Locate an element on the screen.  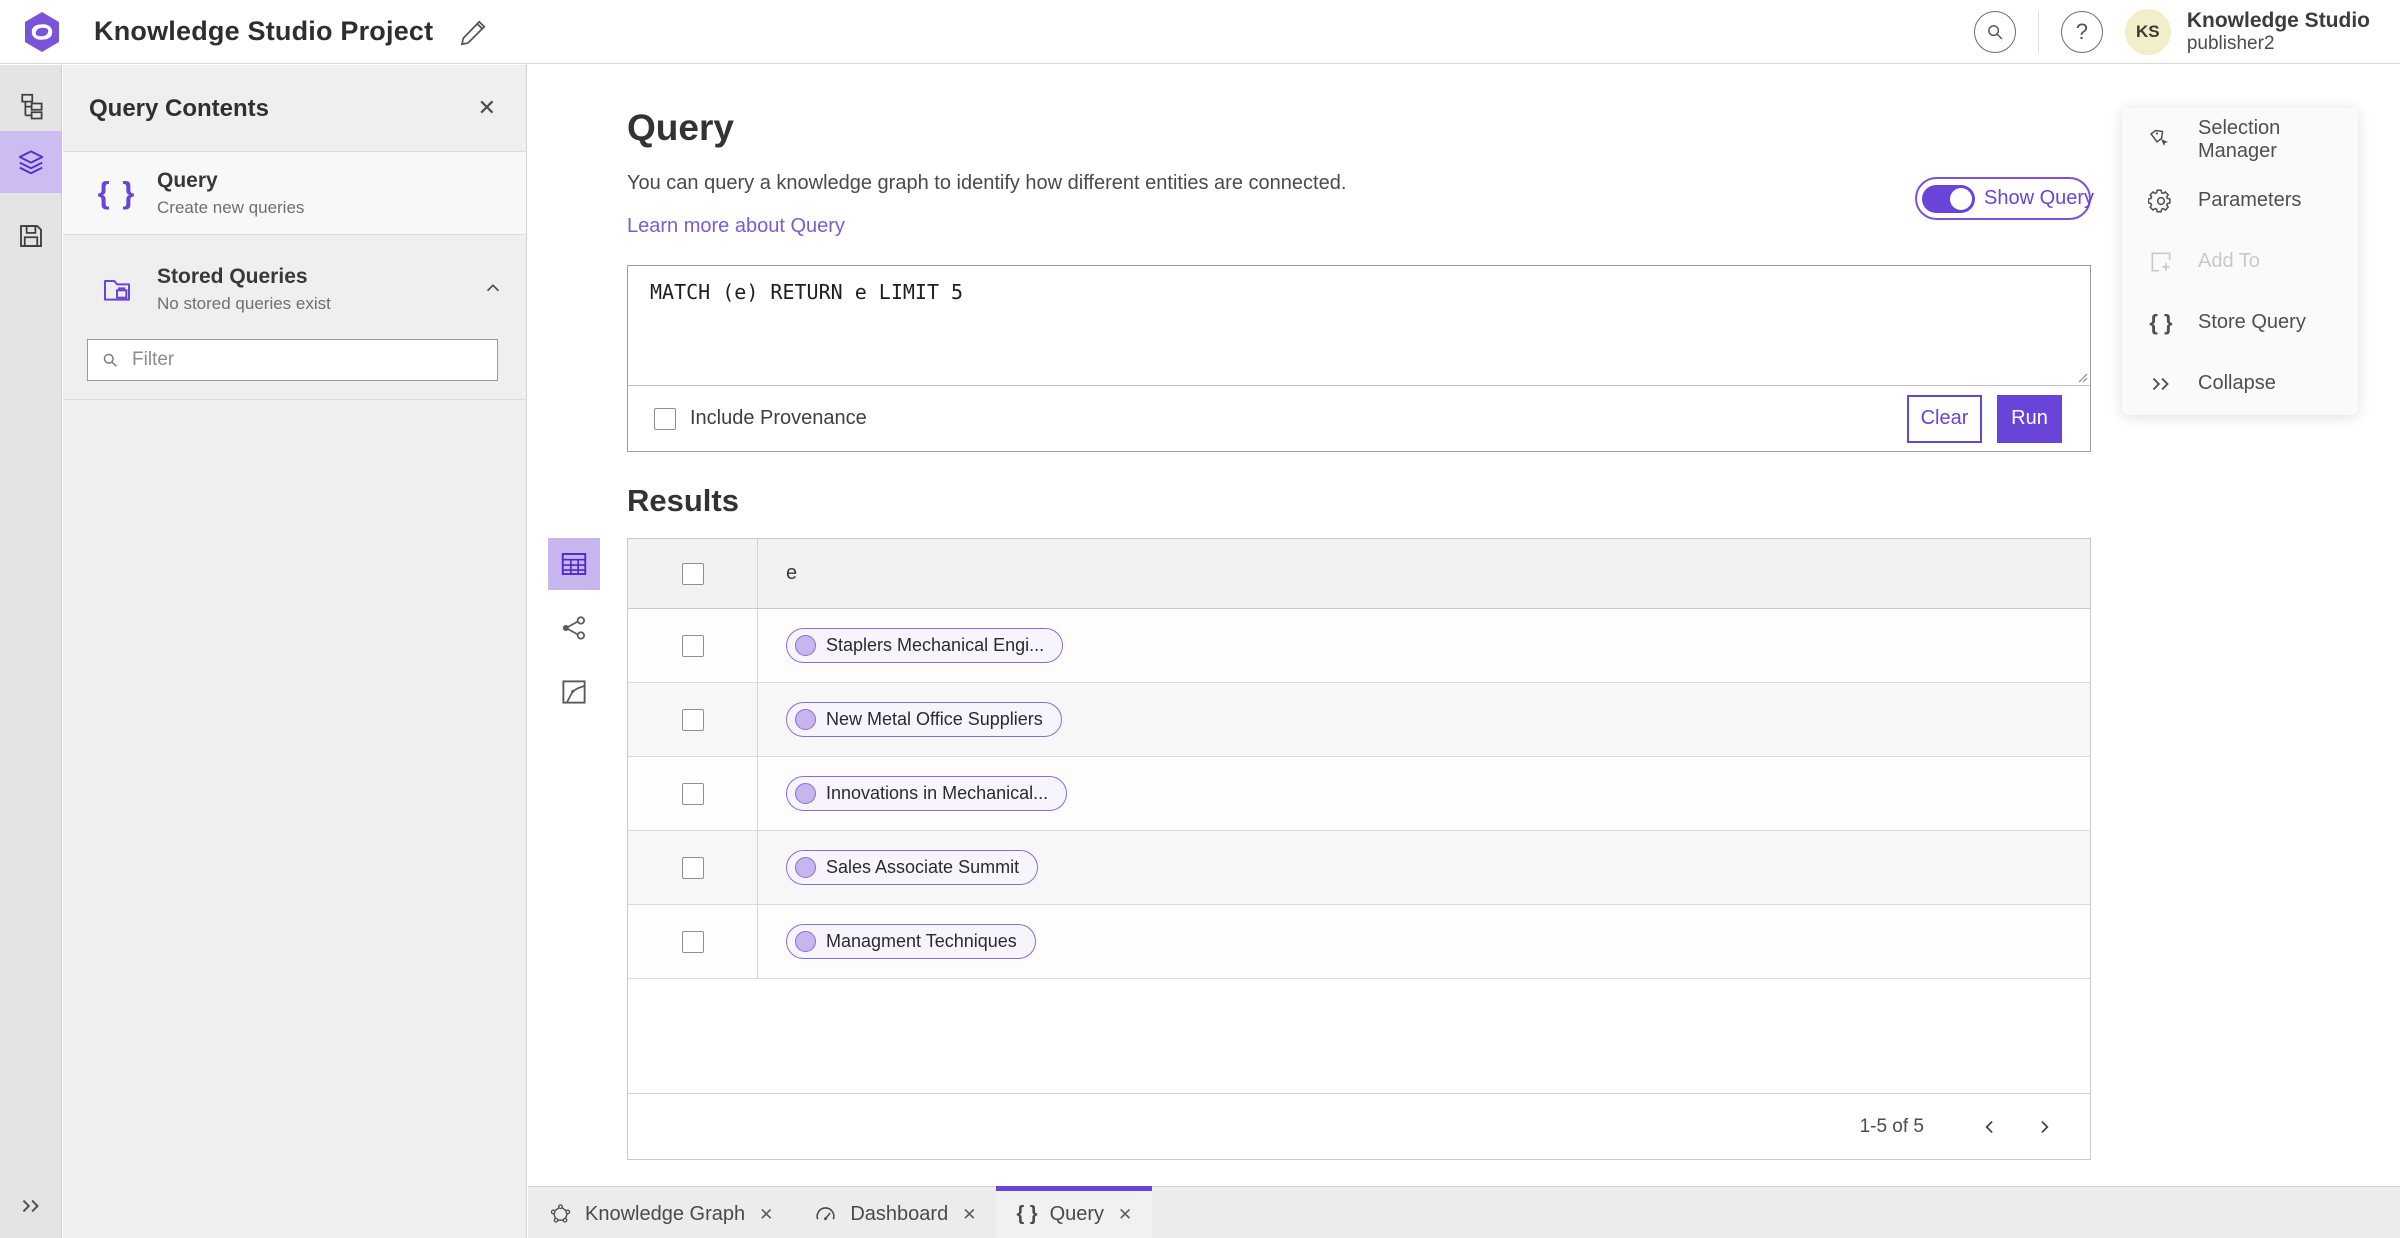
table-view-button is located at coordinates (574, 564).